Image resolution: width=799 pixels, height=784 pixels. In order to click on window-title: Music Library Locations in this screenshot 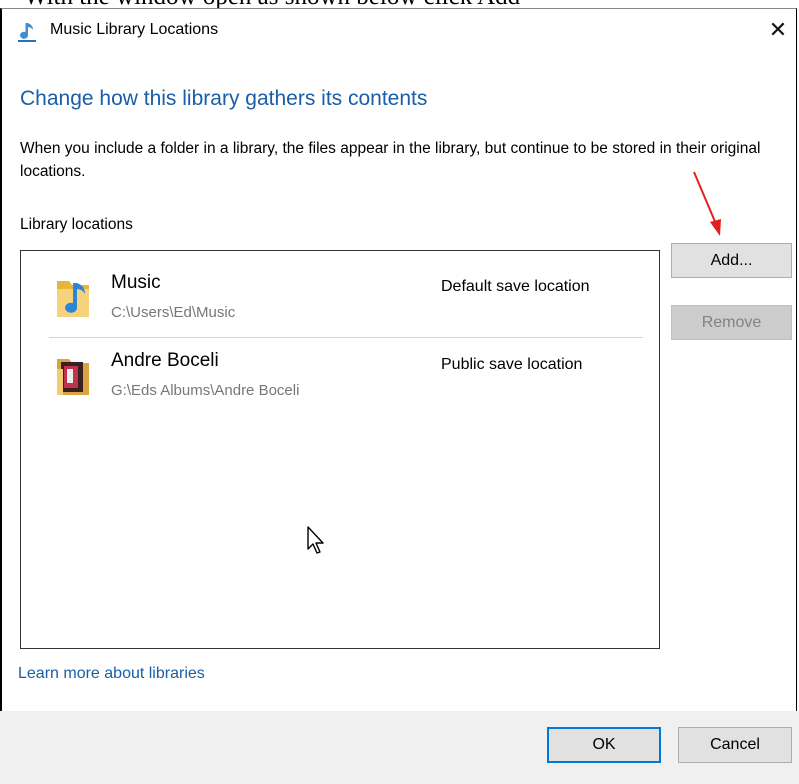, I will do `click(134, 29)`.